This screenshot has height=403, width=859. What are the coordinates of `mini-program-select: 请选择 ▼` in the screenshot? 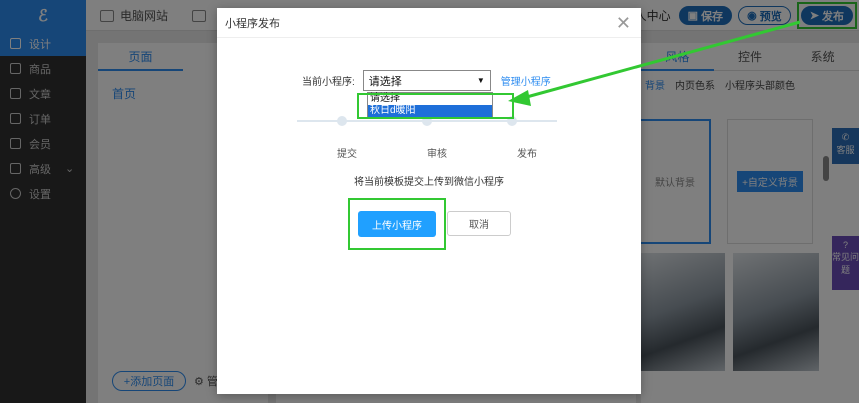 It's located at (426, 80).